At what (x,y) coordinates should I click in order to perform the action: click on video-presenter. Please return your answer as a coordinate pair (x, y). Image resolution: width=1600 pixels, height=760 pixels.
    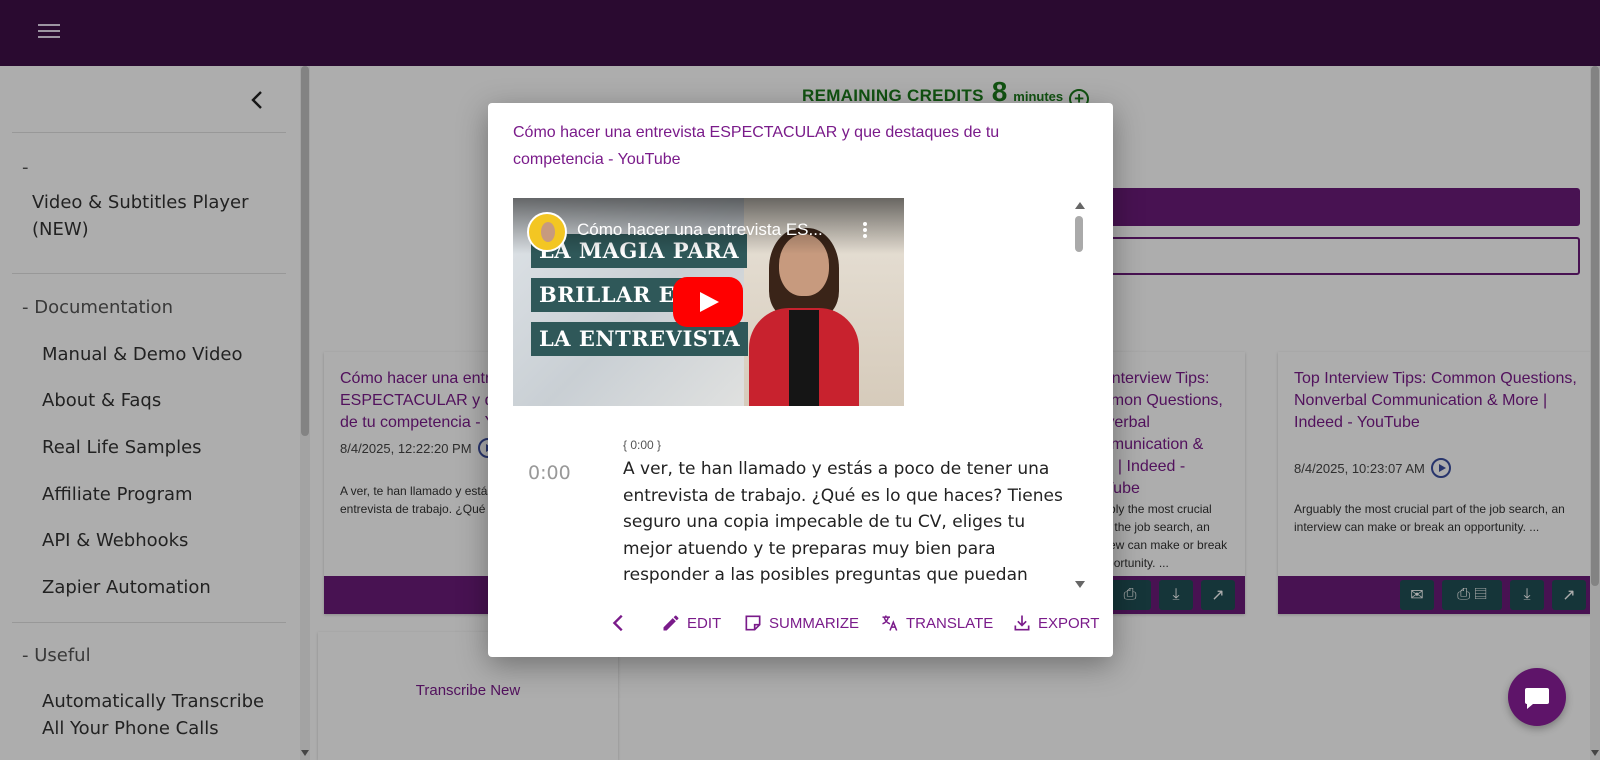
    Looking at the image, I should click on (804, 317).